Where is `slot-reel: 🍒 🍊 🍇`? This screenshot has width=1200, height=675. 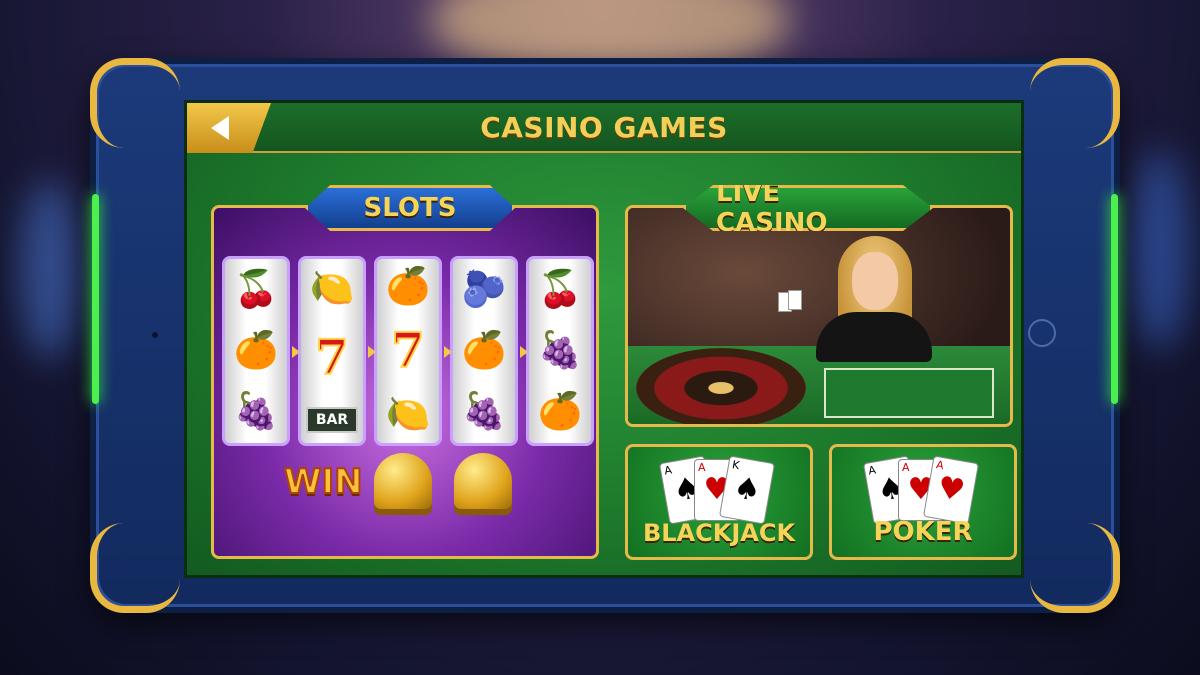
slot-reel: 🍒 🍊 🍇 is located at coordinates (256, 351).